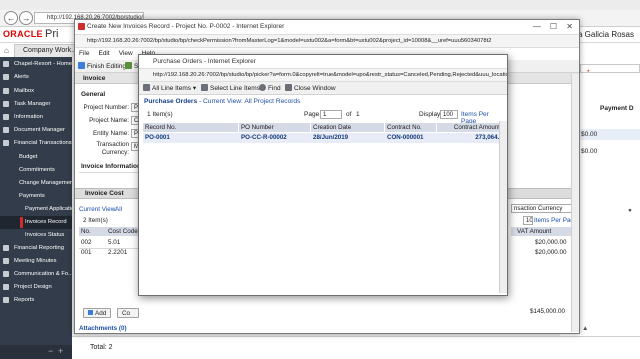 Image resolution: width=640 pixels, height=359 pixels. Describe the element at coordinates (588, 72) in the screenshot. I see `required-marker: *` at that location.